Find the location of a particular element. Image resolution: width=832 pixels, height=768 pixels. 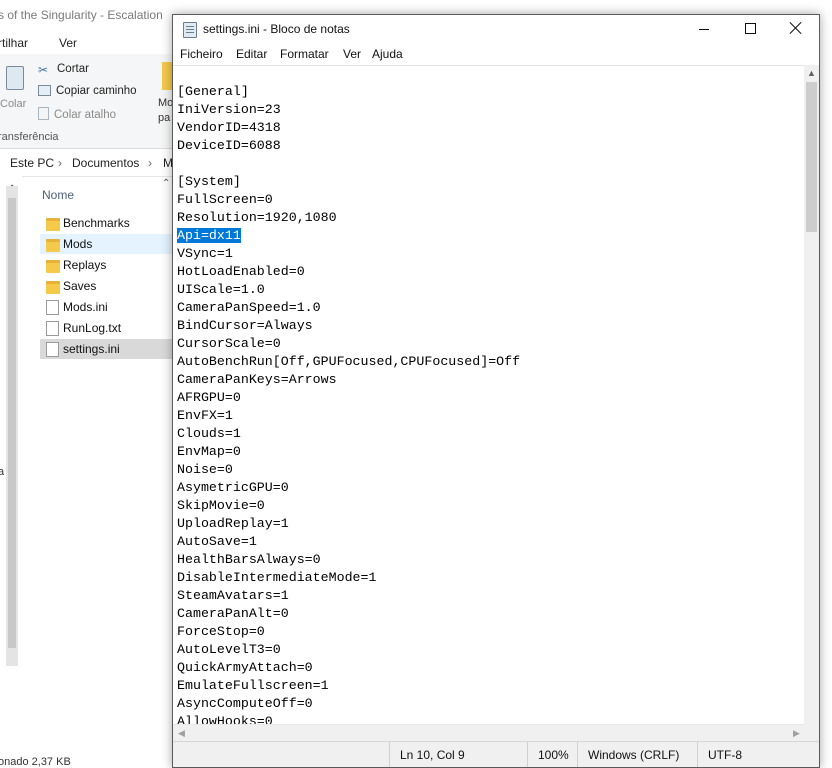

editor-line: UploadReplay=1 is located at coordinates (233, 523).